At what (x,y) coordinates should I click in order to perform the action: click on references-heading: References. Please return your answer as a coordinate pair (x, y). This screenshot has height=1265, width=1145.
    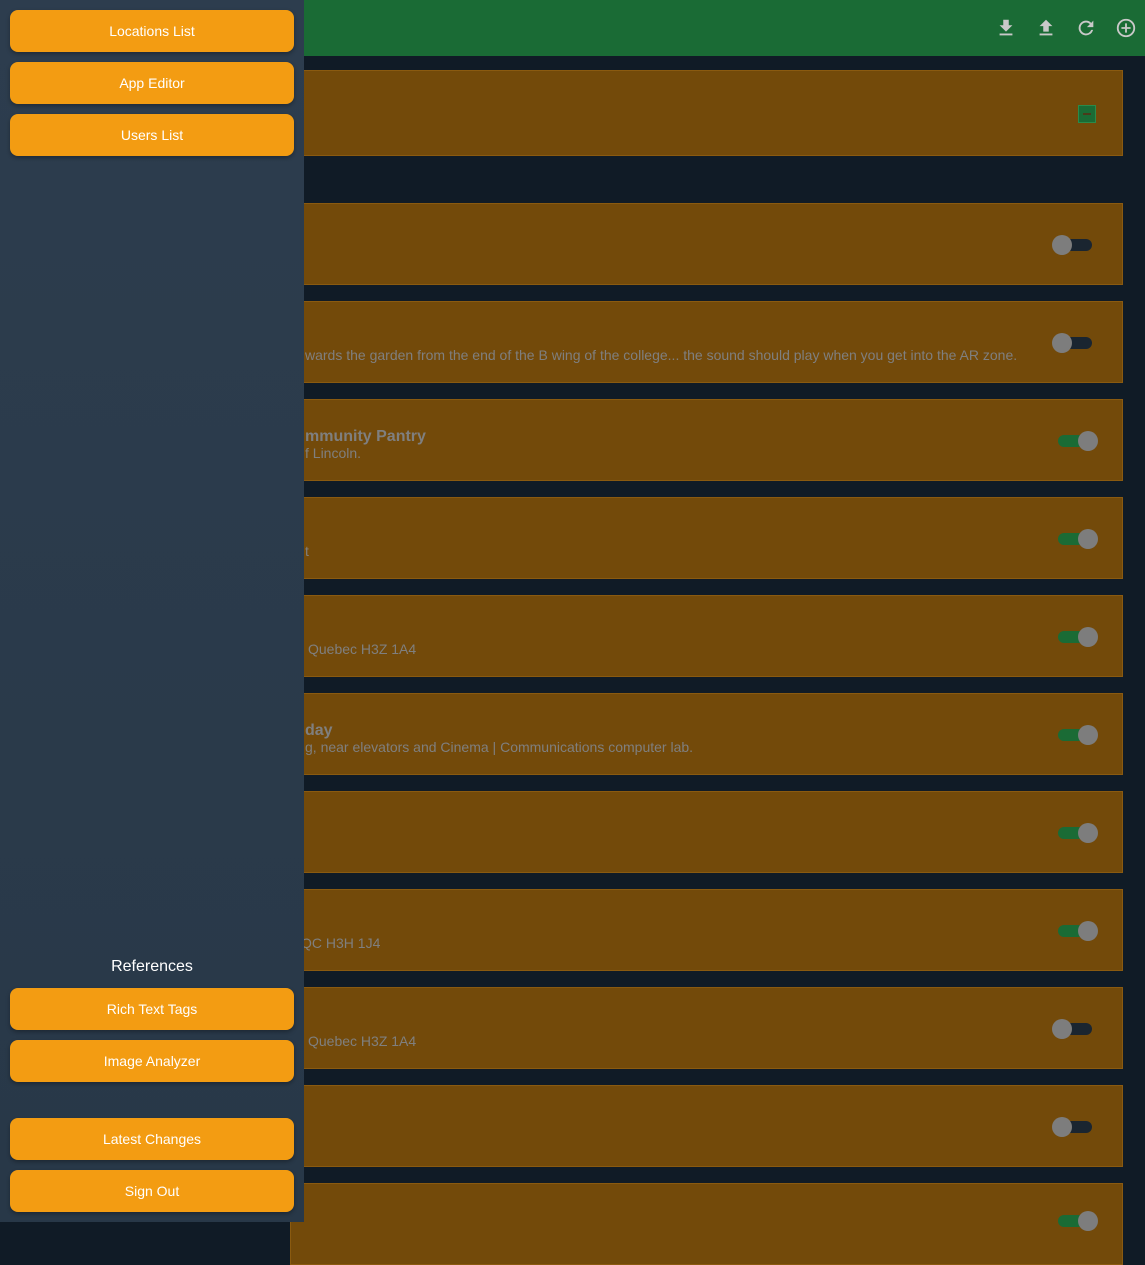
    Looking at the image, I should click on (152, 966).